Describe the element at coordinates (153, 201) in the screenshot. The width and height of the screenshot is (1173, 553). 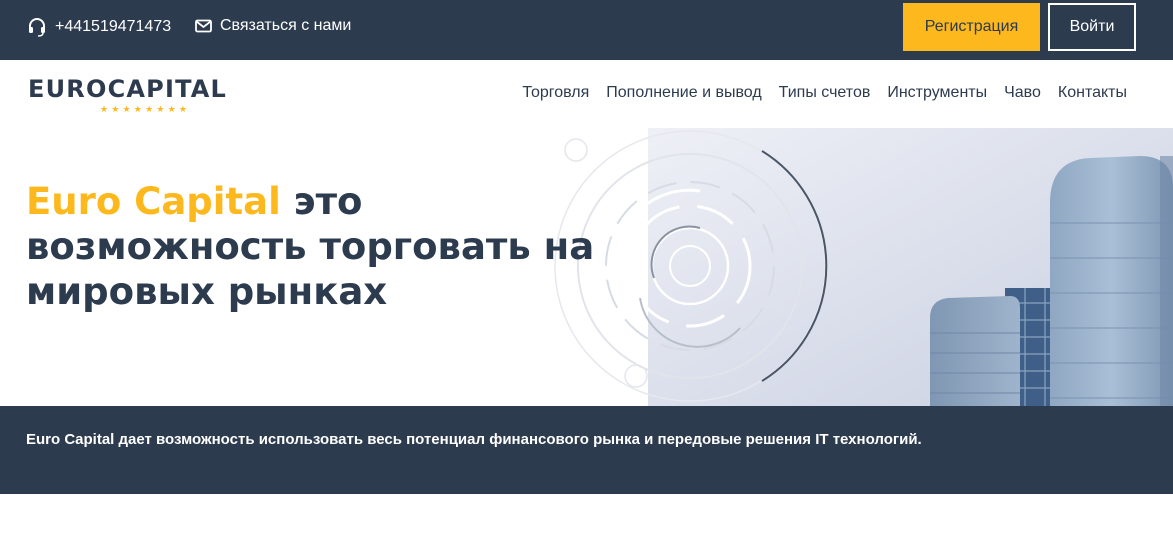
I see `hero-title-brand: Euro Capital` at that location.